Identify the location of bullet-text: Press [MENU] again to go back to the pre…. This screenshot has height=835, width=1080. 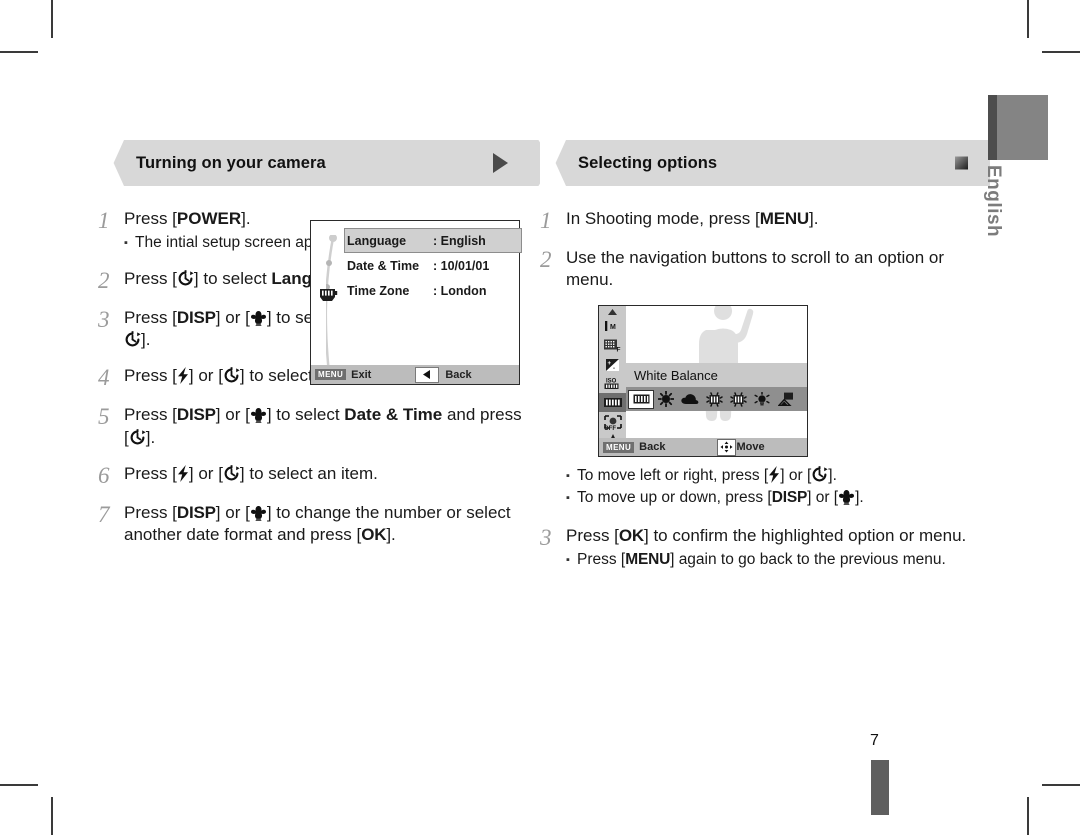
(761, 560).